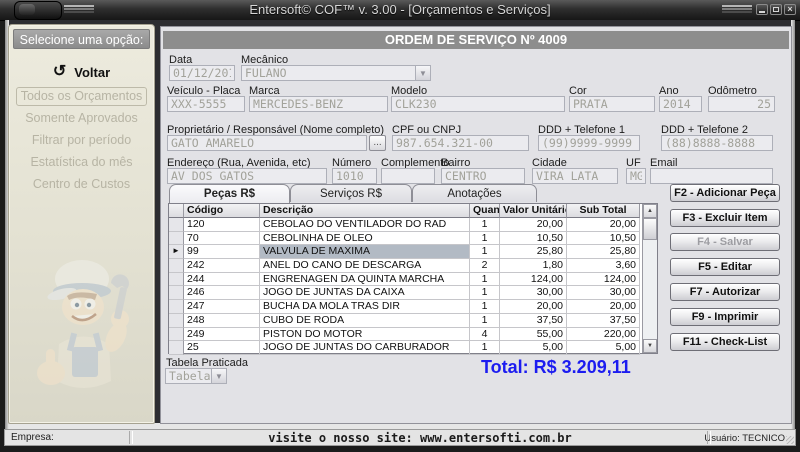  I want to click on endereco-input, so click(247, 176).